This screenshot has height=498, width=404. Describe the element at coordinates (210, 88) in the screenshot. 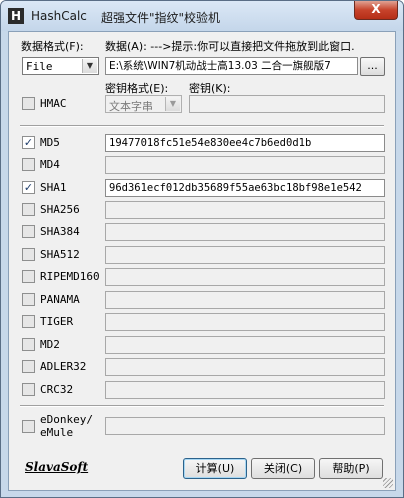

I see `key-label: 密钥(K):` at that location.